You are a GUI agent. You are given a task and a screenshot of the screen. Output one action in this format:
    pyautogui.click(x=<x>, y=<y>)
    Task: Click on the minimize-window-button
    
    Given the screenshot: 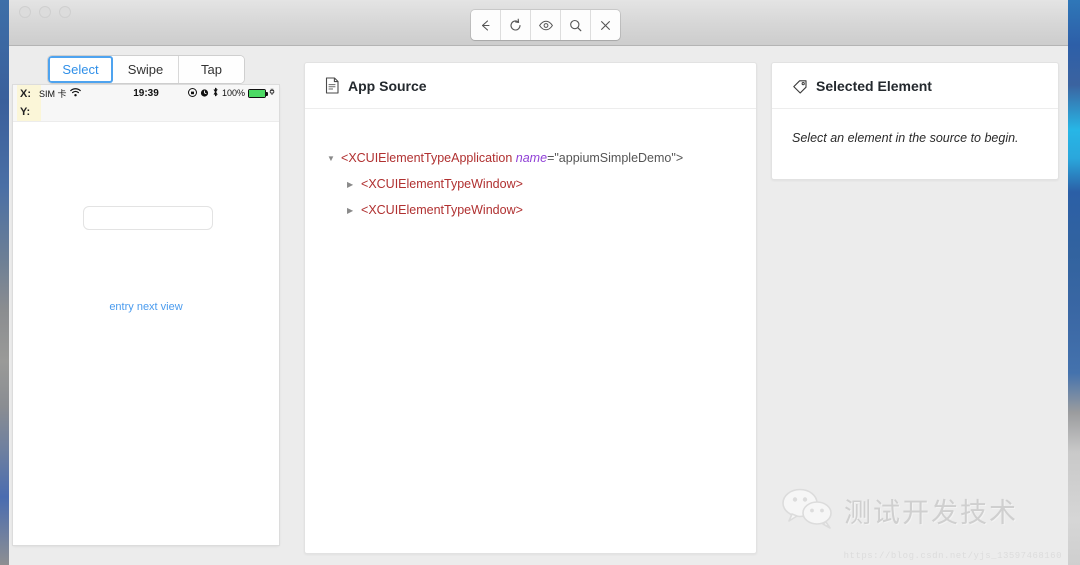 What is the action you would take?
    pyautogui.click(x=45, y=12)
    